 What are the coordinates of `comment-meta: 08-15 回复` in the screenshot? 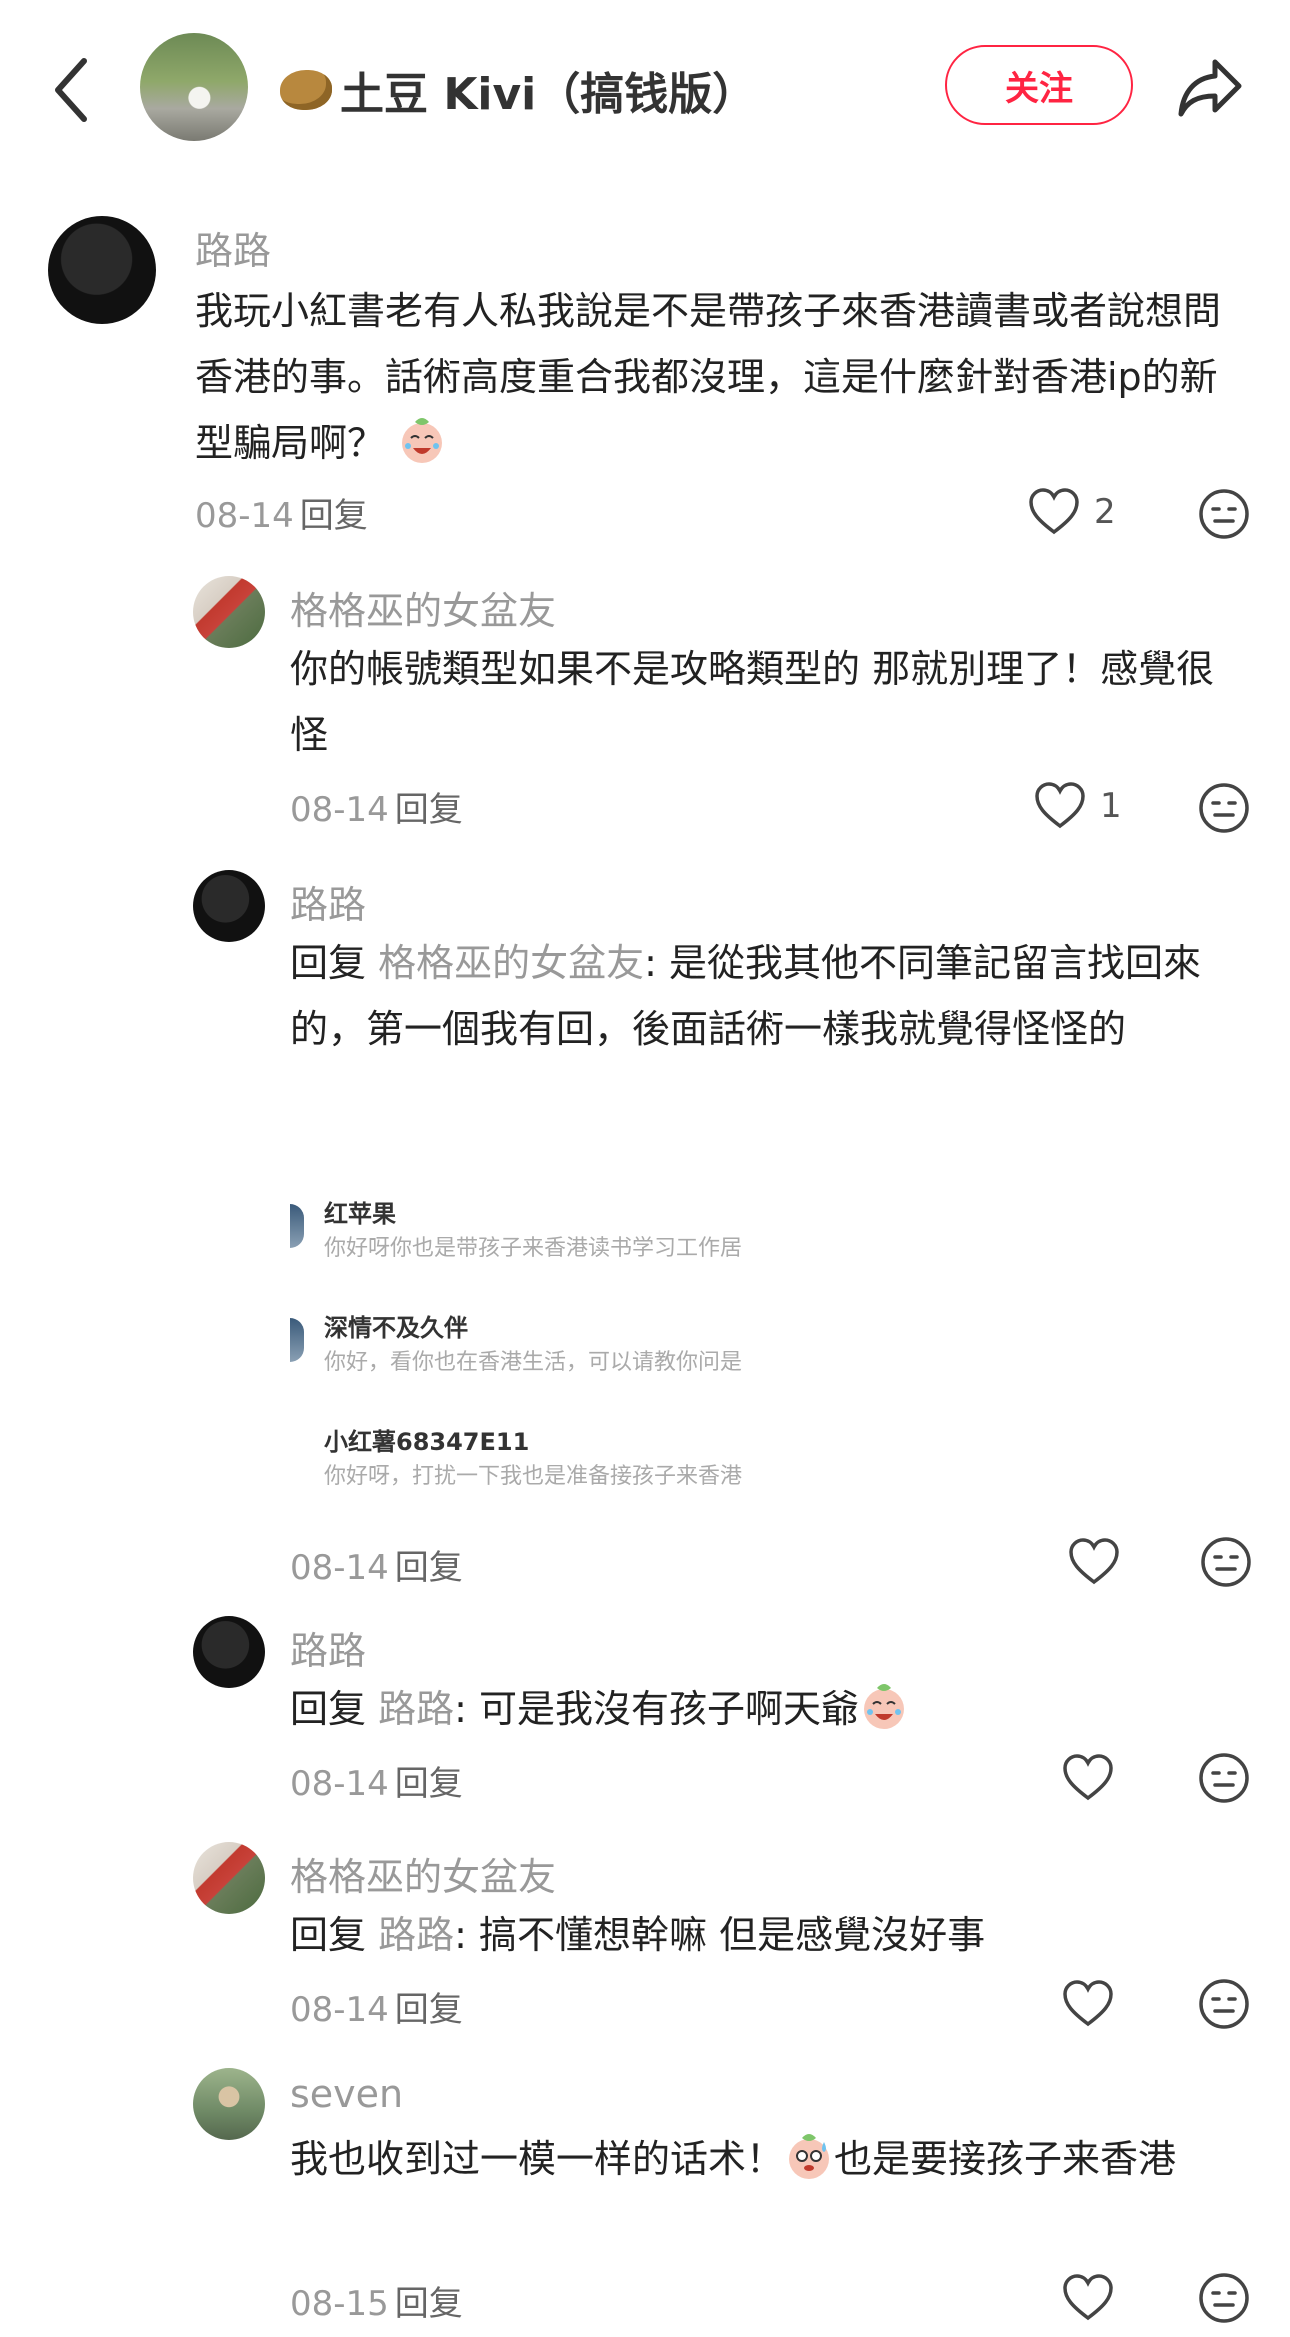 It's located at (376, 2300).